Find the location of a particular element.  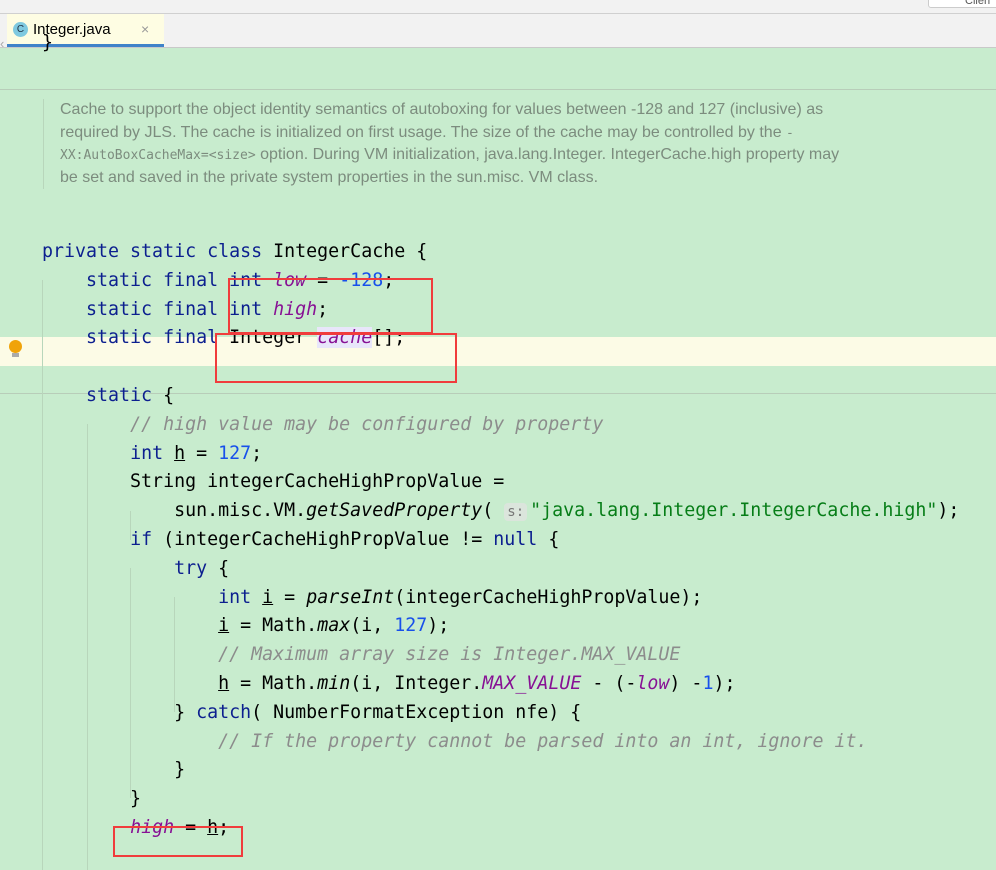

editor-tab-bar: ‹ C Integer.java × is located at coordinates (498, 32).